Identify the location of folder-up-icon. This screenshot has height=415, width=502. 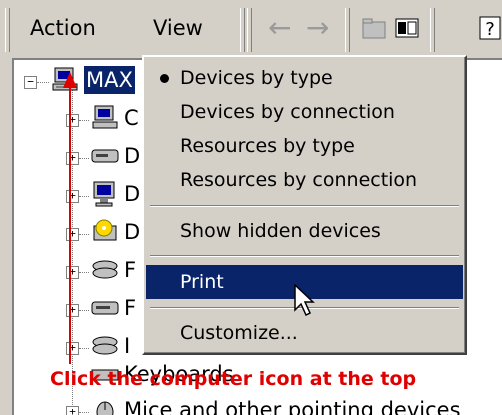
(374, 28).